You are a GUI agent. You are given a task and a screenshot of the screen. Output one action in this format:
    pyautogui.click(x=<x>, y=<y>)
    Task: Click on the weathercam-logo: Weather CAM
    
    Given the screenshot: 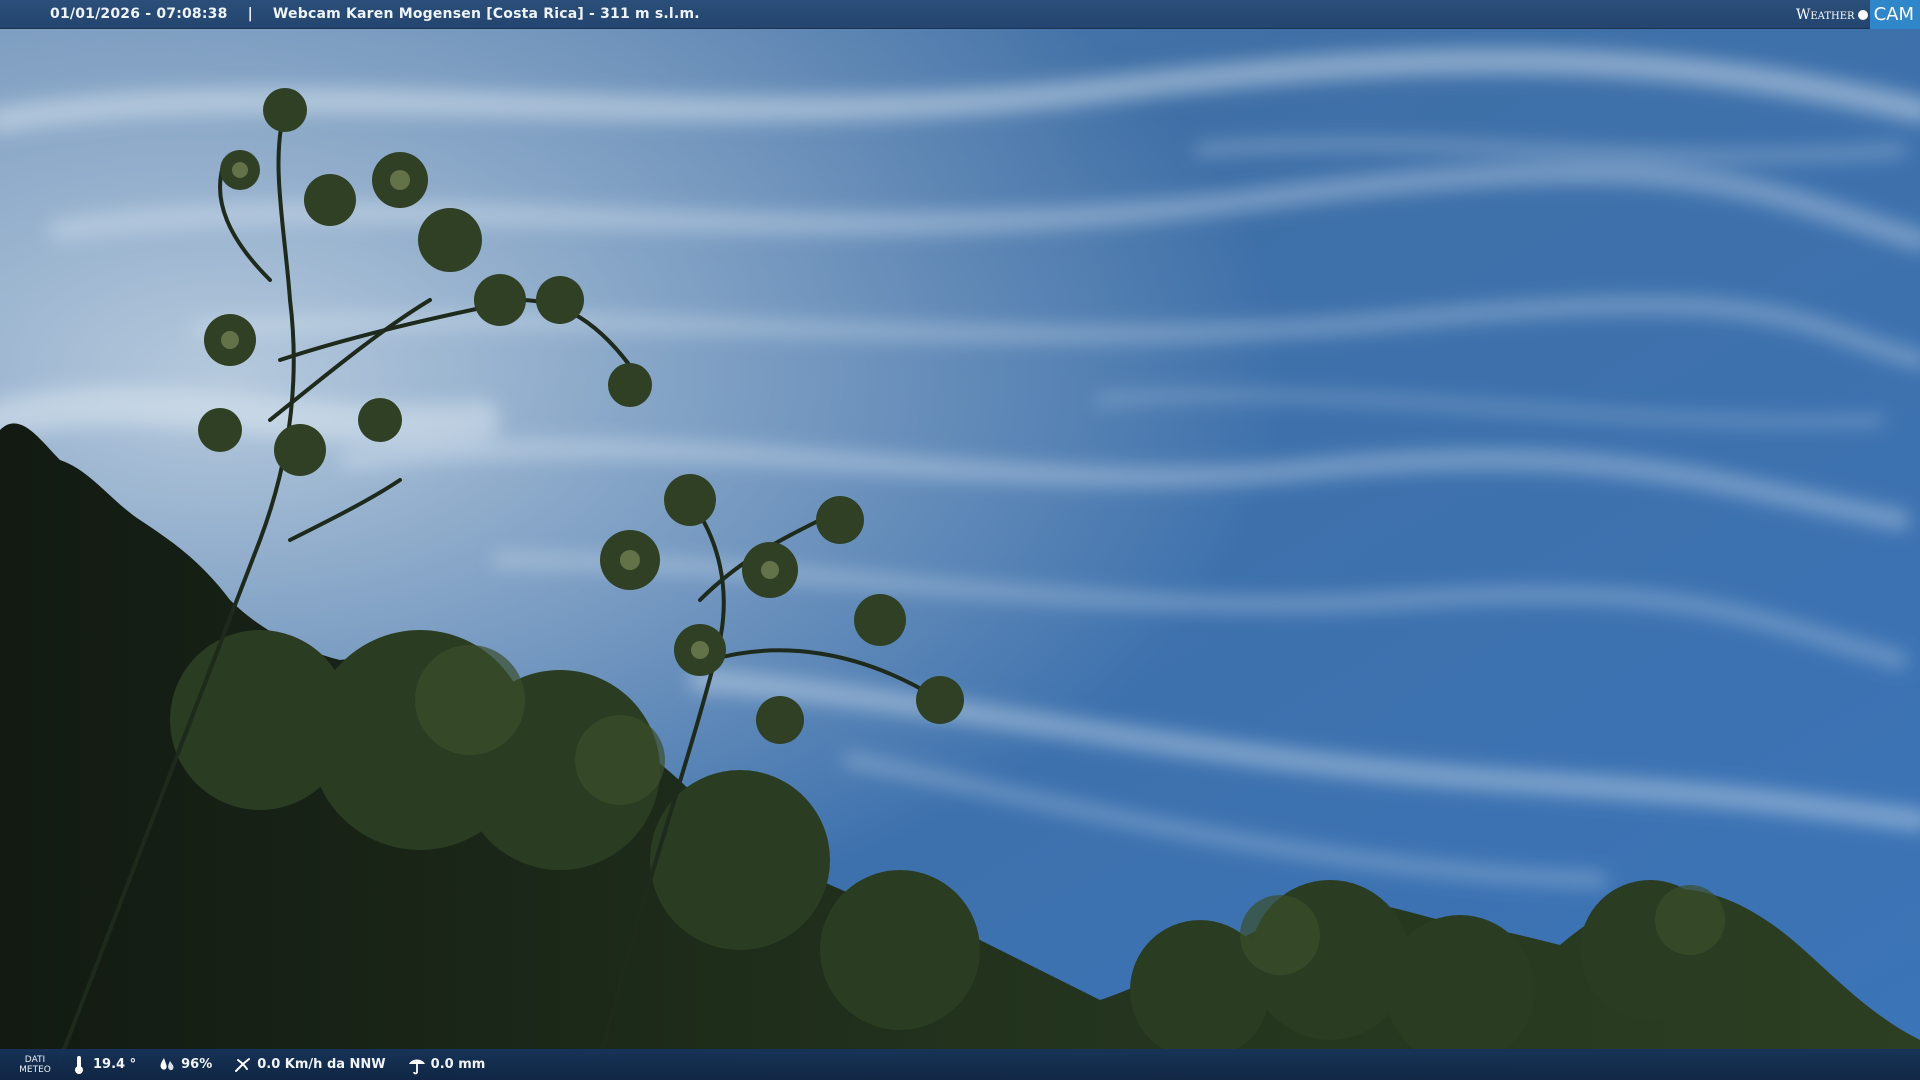 What is the action you would take?
    pyautogui.click(x=1858, y=14)
    